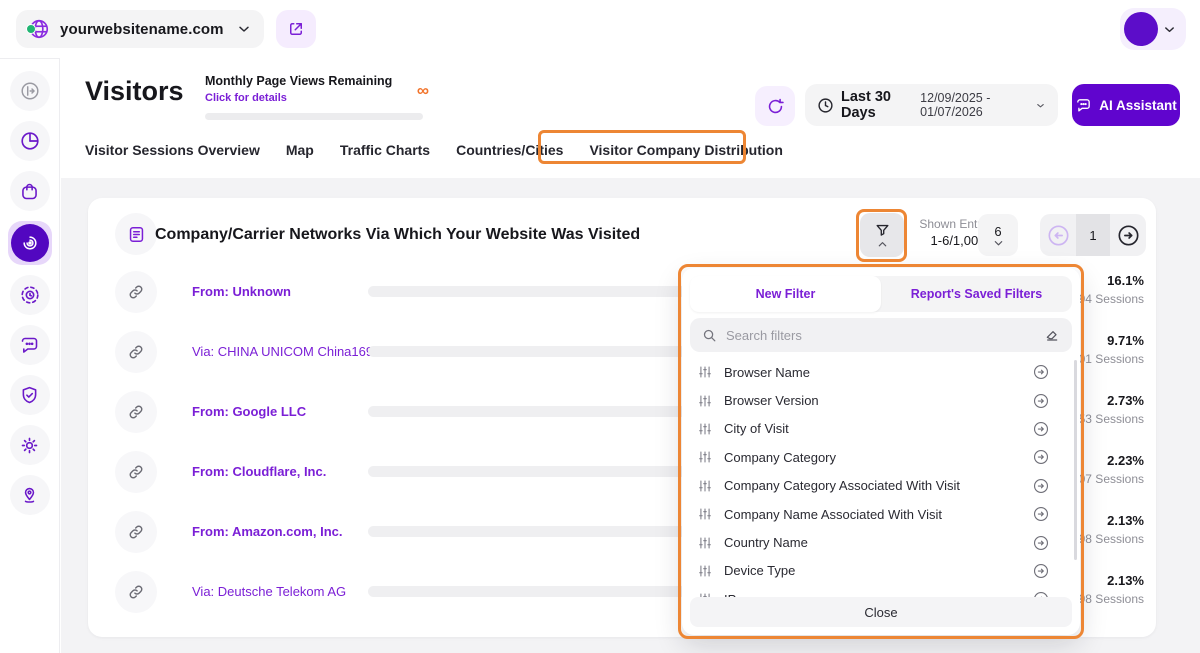 Image resolution: width=1200 pixels, height=653 pixels. I want to click on page-size-selector: 6, so click(998, 235).